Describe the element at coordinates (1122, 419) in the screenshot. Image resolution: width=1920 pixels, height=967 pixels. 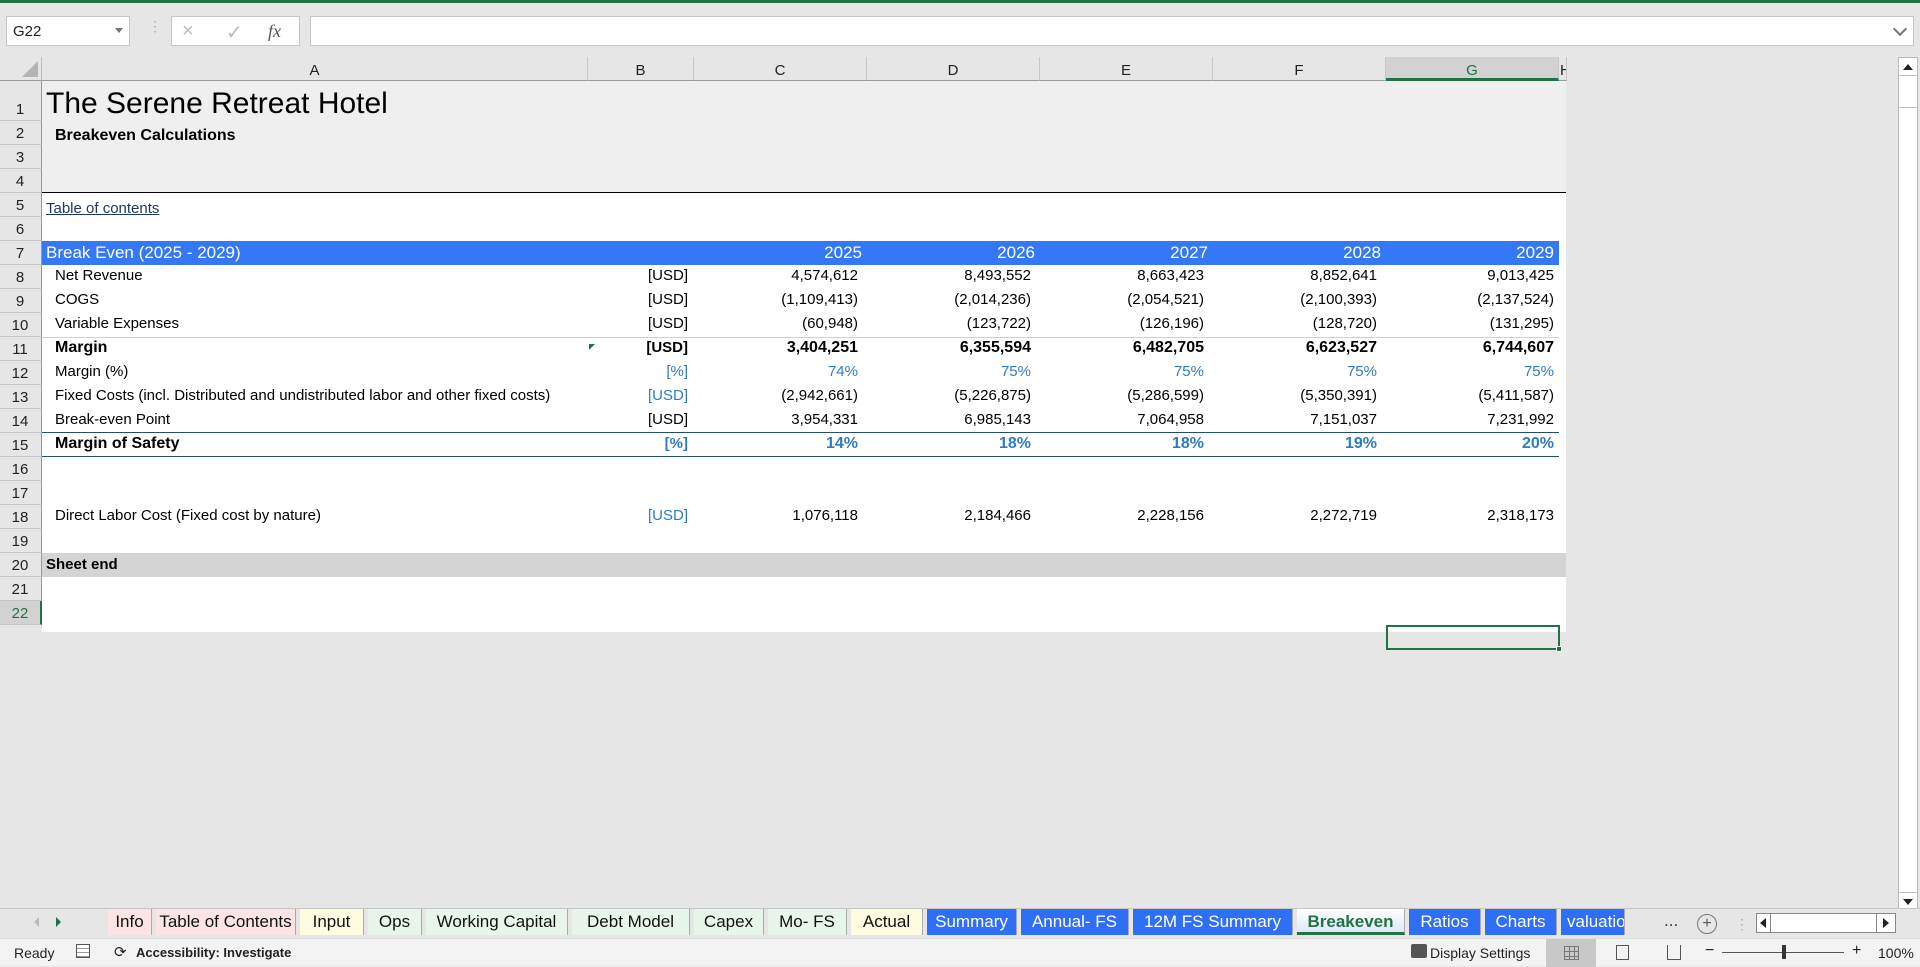
I see `value-cell: 7,064,958` at that location.